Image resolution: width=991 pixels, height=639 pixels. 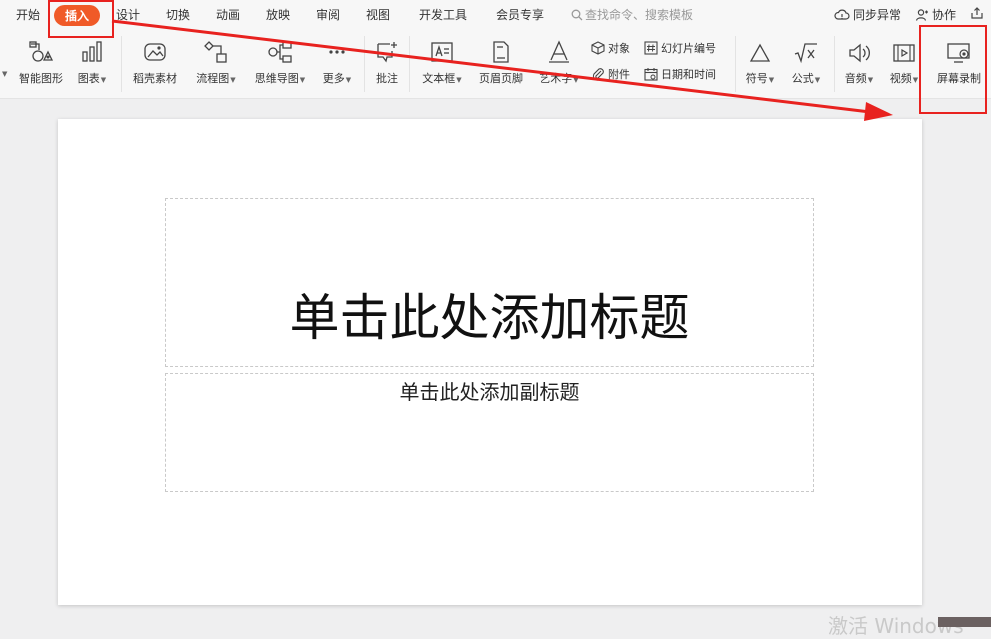 I want to click on header-footer-icon, so click(x=501, y=52).